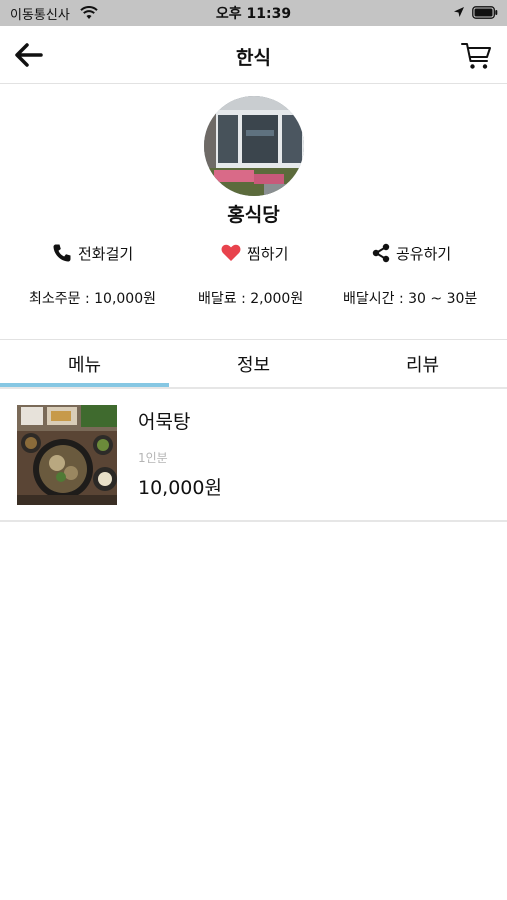 The width and height of the screenshot is (507, 900). What do you see at coordinates (253, 455) in the screenshot?
I see `menu-item: 어묵탕 1인분 10,000원` at bounding box center [253, 455].